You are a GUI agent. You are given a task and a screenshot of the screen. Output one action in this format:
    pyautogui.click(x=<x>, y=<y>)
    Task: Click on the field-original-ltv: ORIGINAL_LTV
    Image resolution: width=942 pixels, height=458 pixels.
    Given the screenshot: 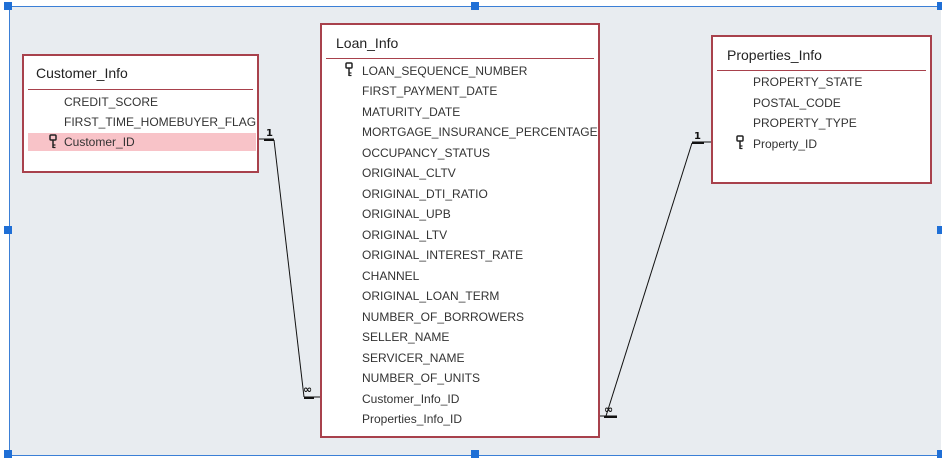 What is the action you would take?
    pyautogui.click(x=404, y=235)
    